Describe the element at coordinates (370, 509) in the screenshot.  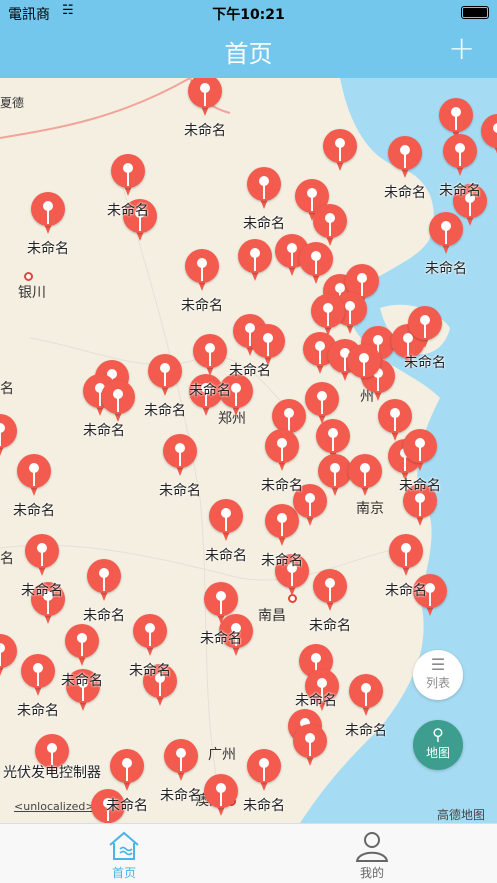
I see `city-label-nanjing: 南京` at that location.